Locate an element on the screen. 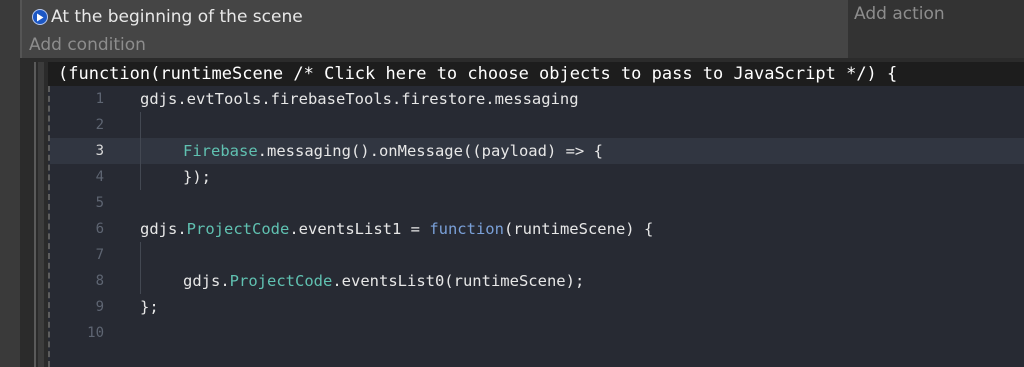  line-number: 5 is located at coordinates (99, 203).